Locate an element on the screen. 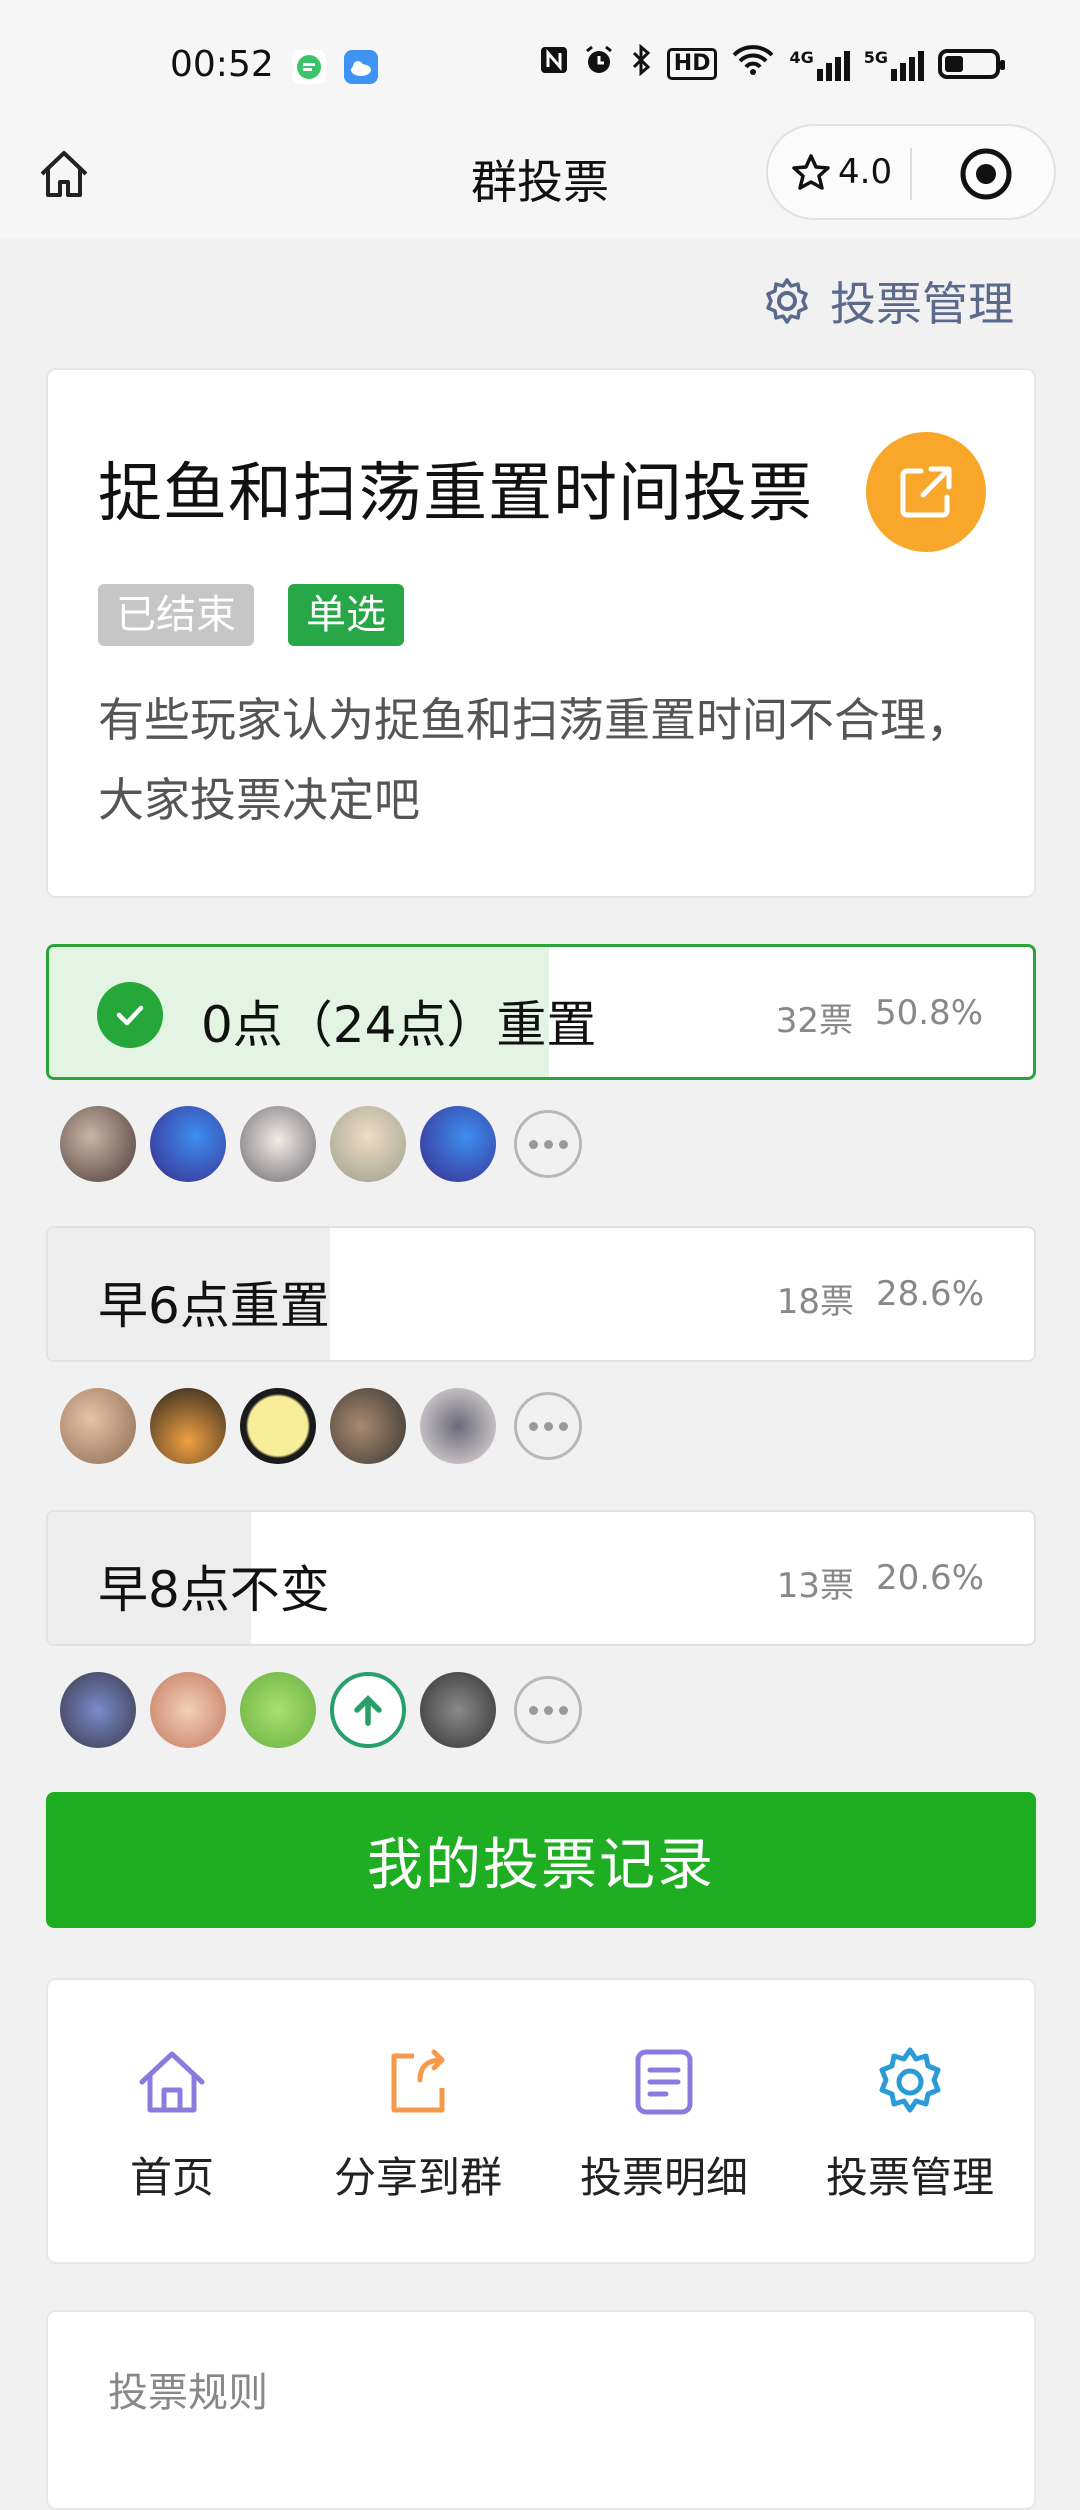 The width and height of the screenshot is (1080, 2510). rules-card: 投票规则 is located at coordinates (541, 2410).